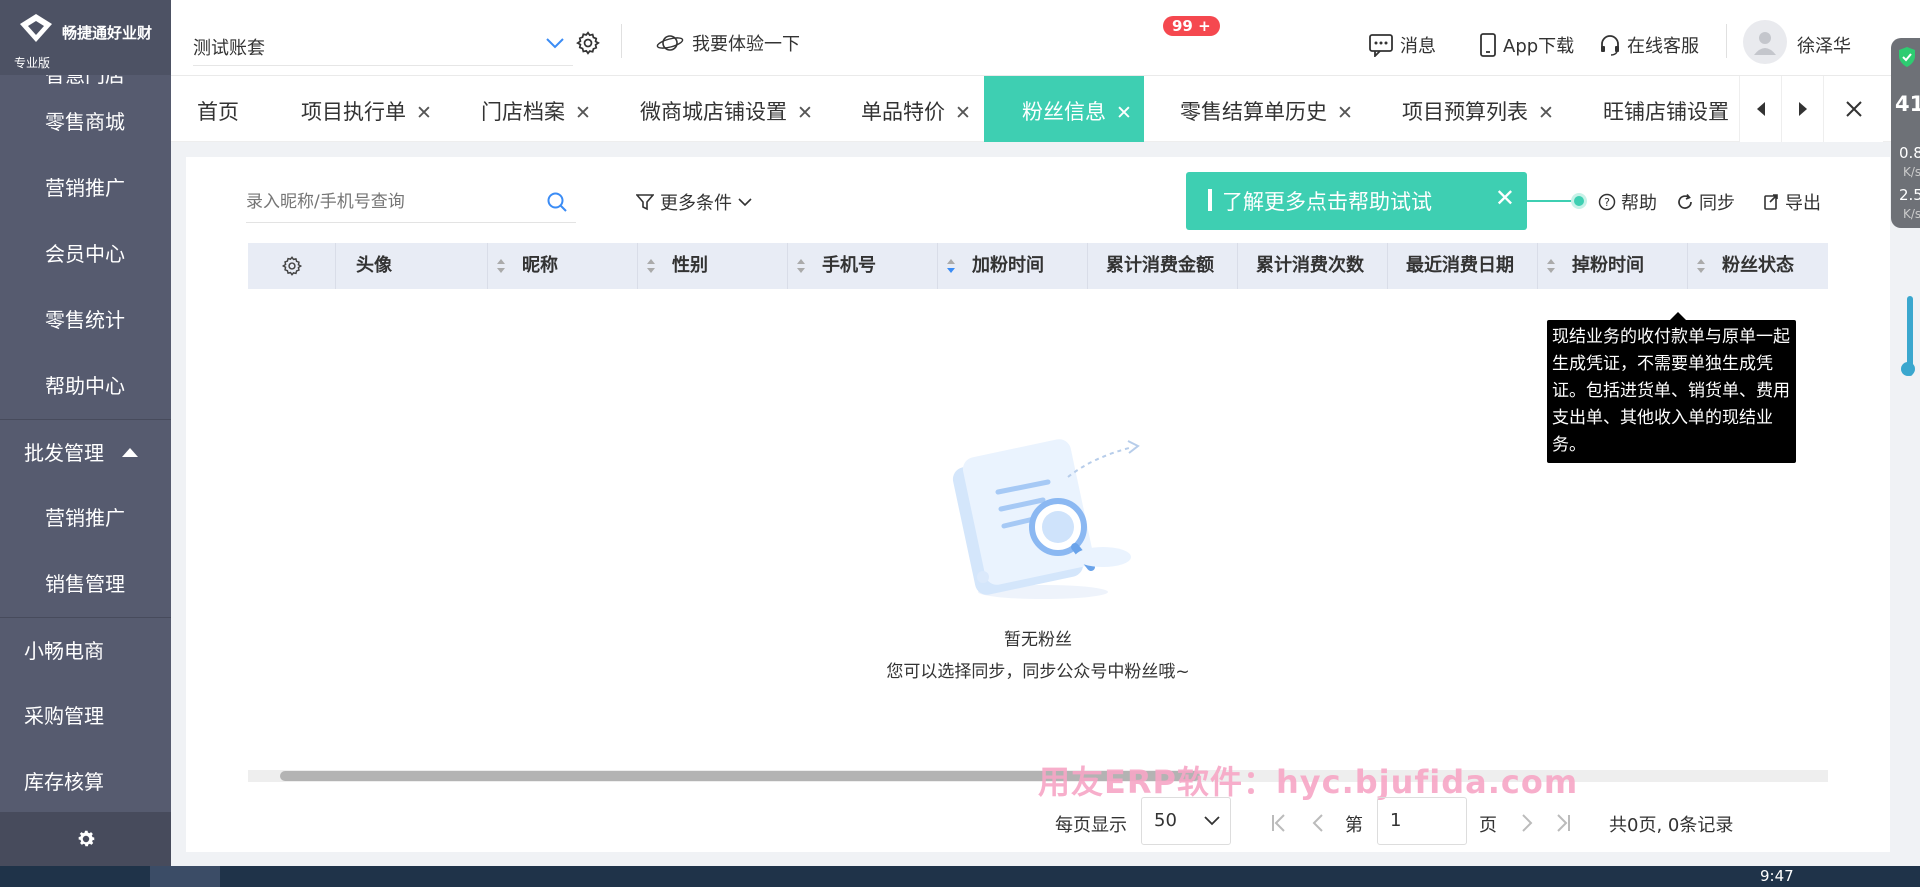 The width and height of the screenshot is (1920, 887). What do you see at coordinates (383, 46) in the screenshot?
I see `account-select: 测试账套` at bounding box center [383, 46].